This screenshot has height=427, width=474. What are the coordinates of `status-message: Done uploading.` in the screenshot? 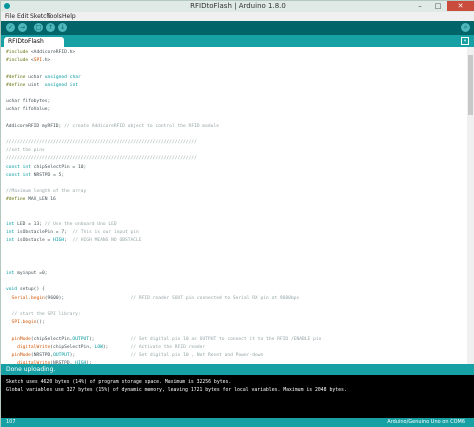 It's located at (31, 369).